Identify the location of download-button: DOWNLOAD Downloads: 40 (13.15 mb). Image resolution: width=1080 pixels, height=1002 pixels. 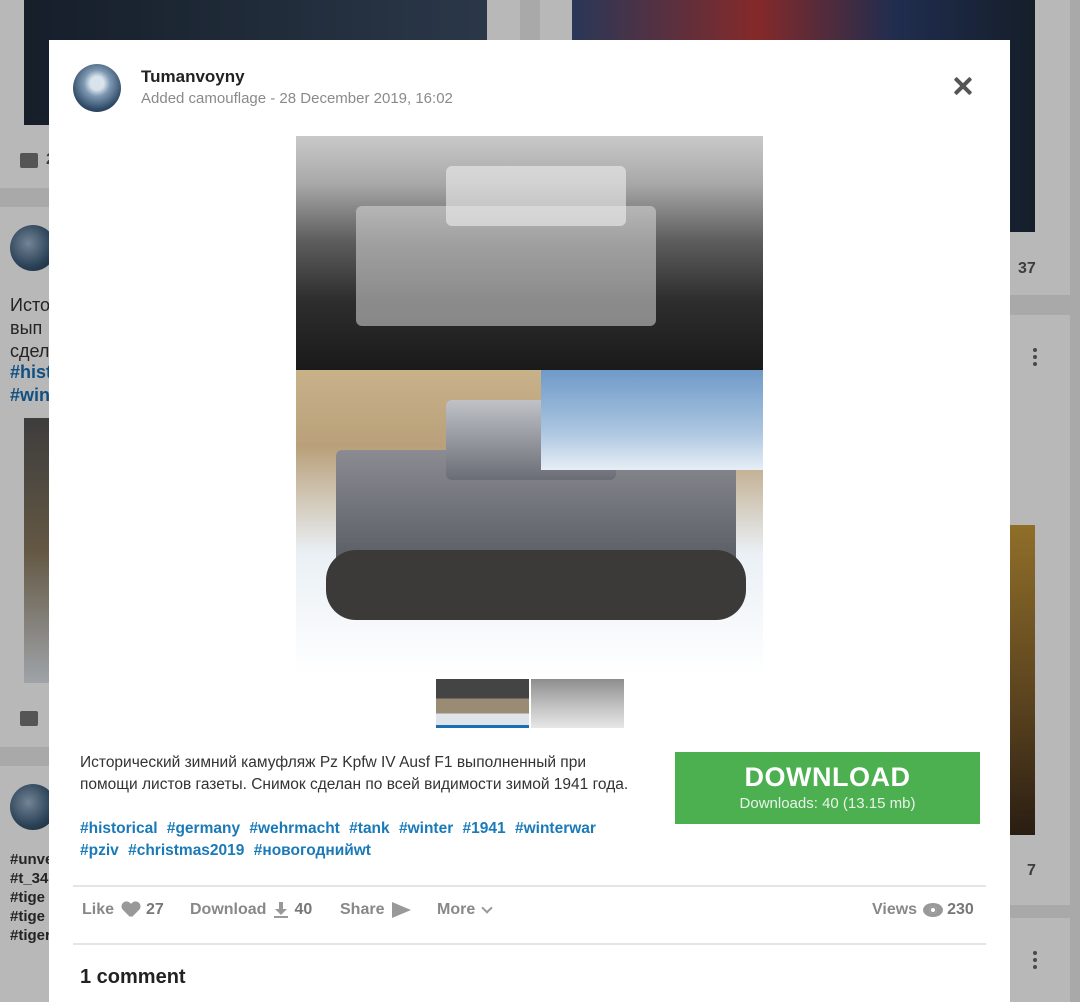
(827, 788).